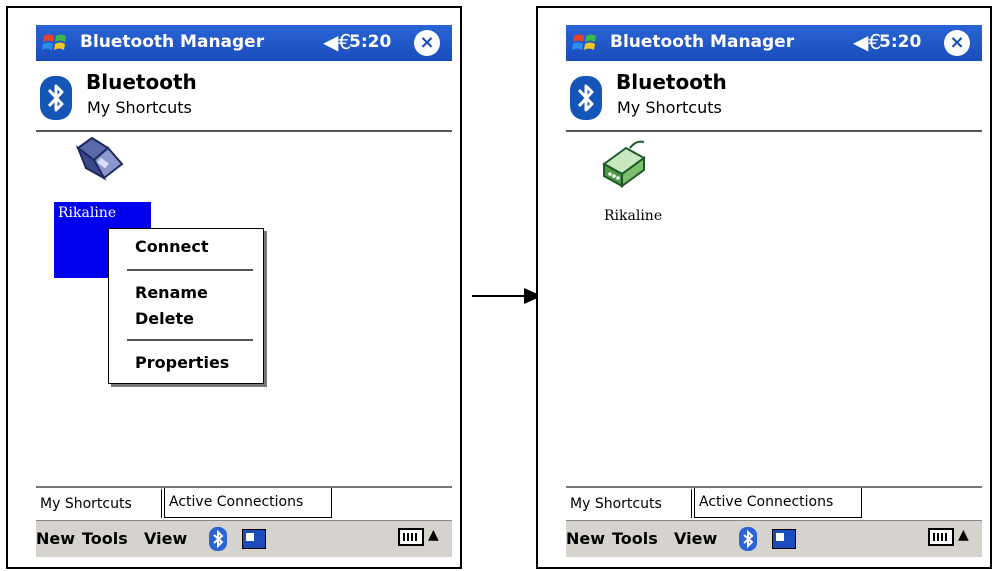 The width and height of the screenshot is (998, 571). I want to click on menu-item-connect: Connect, so click(172, 246).